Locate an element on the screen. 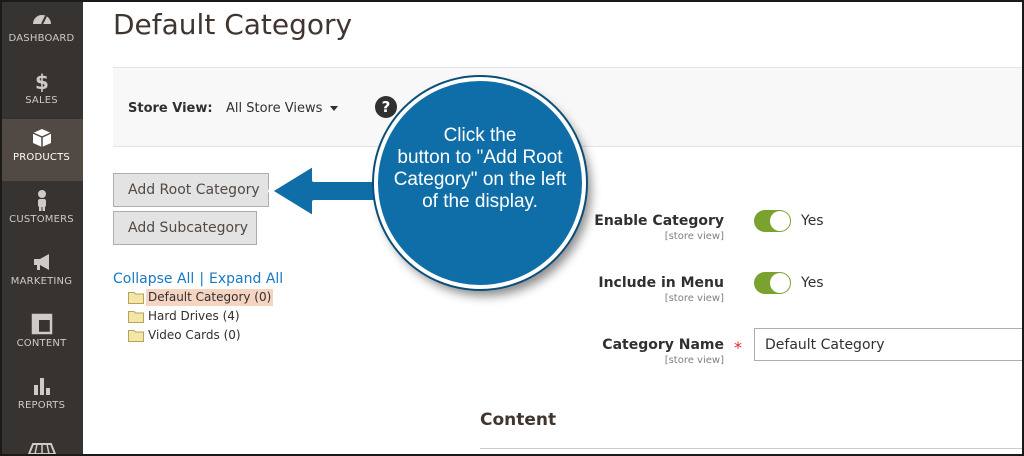  category-name-input is located at coordinates (889, 344).